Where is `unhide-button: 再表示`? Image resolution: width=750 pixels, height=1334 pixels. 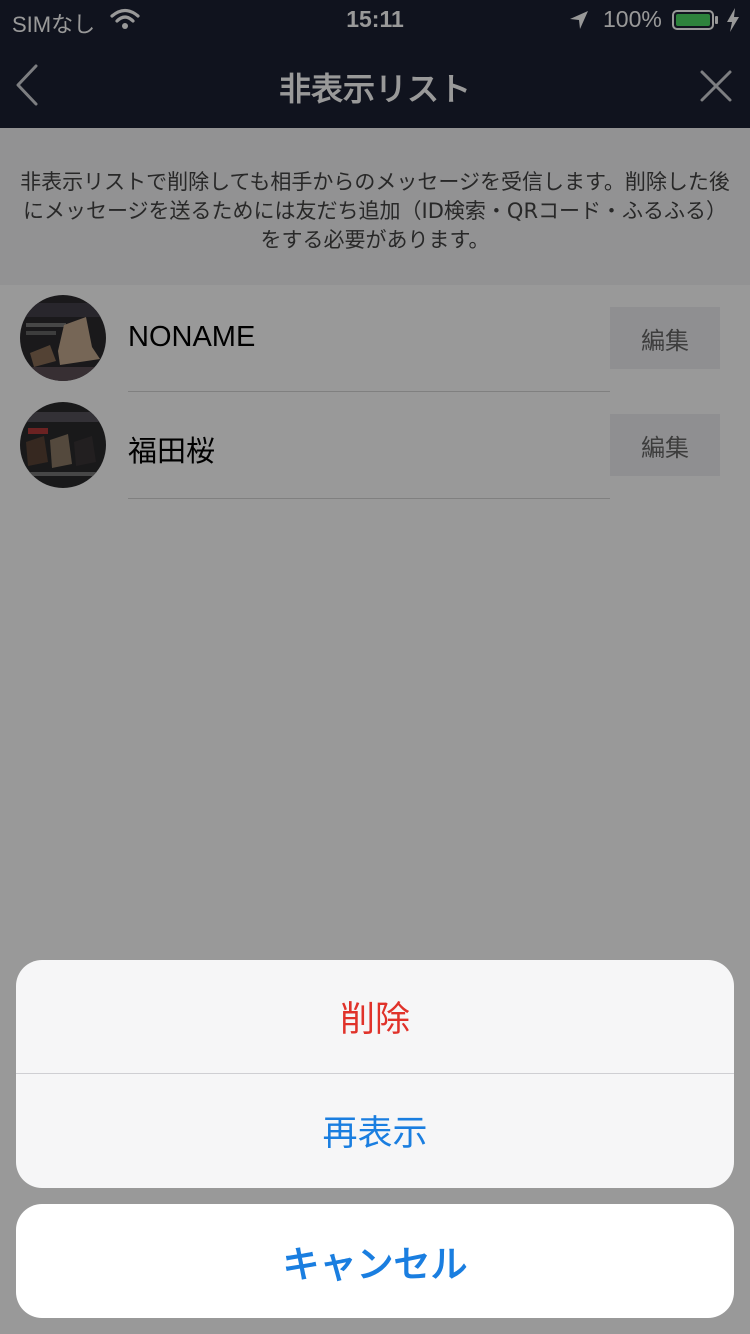 unhide-button: 再表示 is located at coordinates (375, 1130).